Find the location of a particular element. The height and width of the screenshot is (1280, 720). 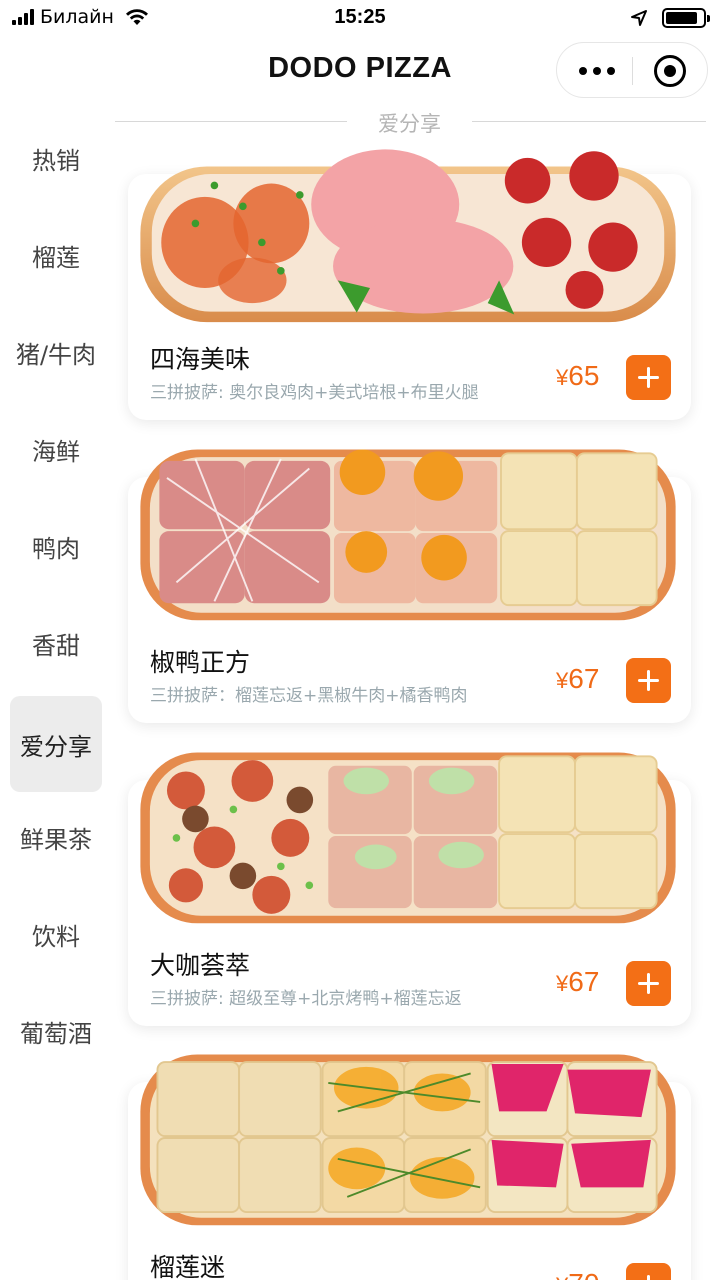

product-name: 大咖荟萃 is located at coordinates (200, 965).